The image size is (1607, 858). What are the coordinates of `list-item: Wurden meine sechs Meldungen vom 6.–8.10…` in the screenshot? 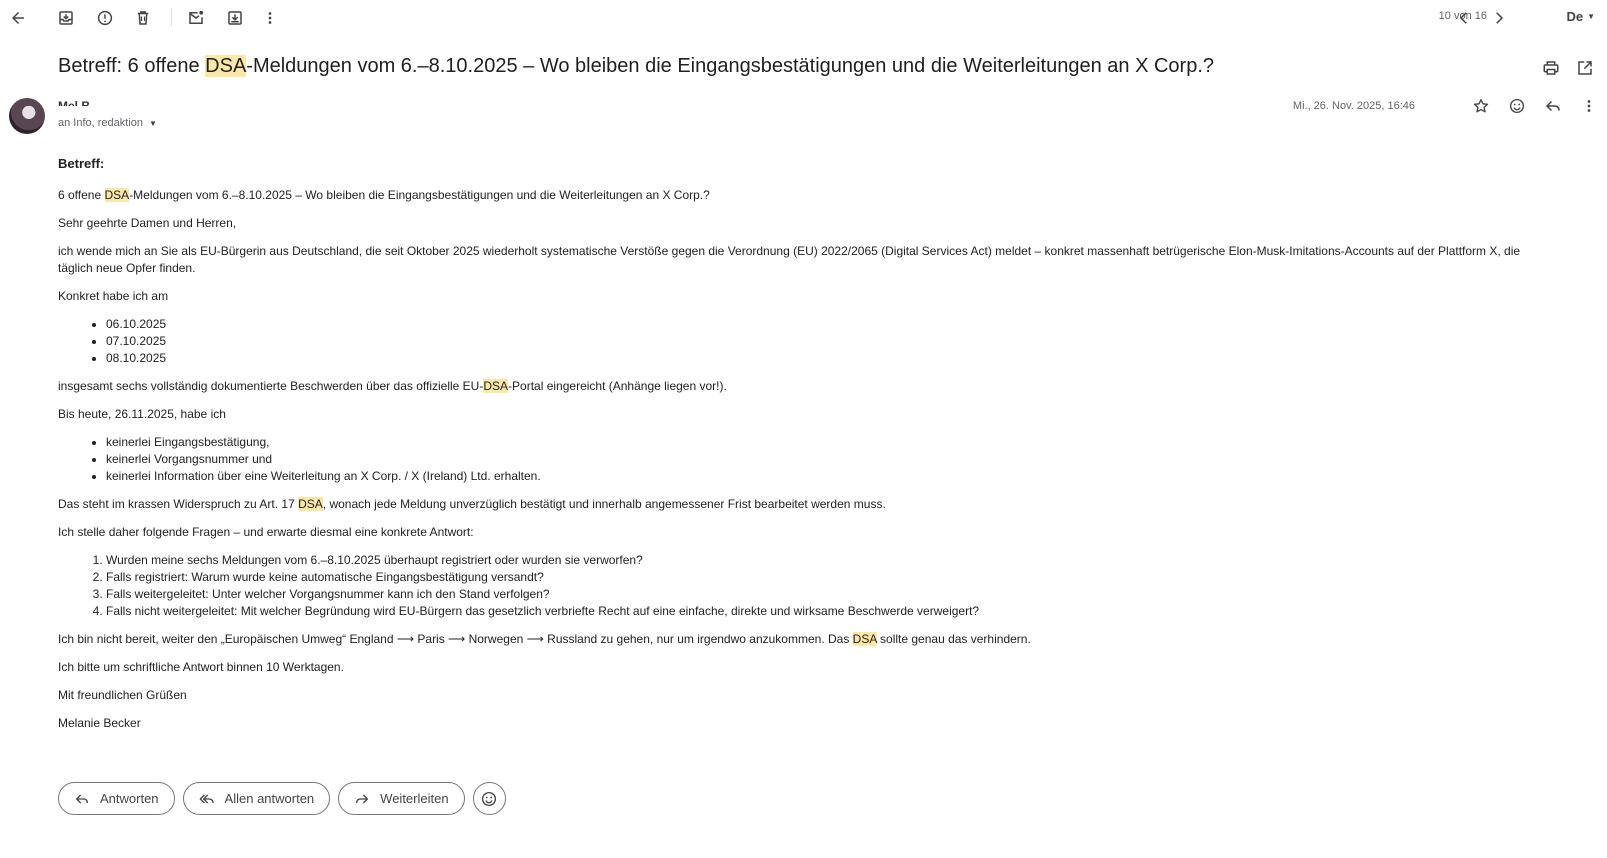 It's located at (829, 560).